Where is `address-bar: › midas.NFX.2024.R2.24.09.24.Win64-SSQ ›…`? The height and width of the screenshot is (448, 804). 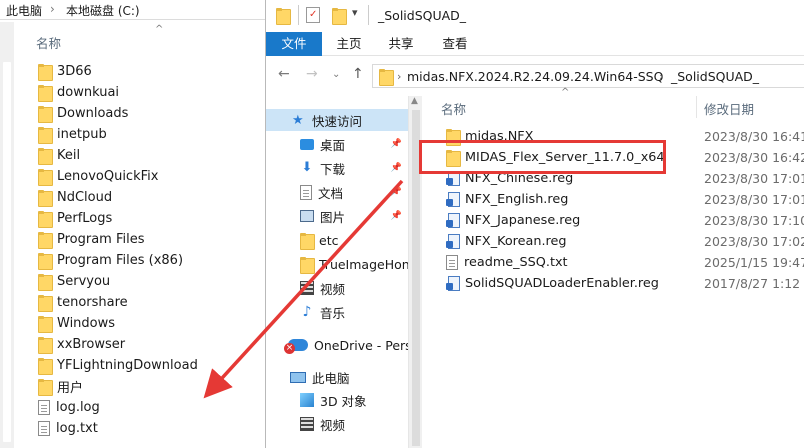
address-bar: › midas.NFX.2024.R2.24.09.24.Win64-SSQ ›… is located at coordinates (588, 76).